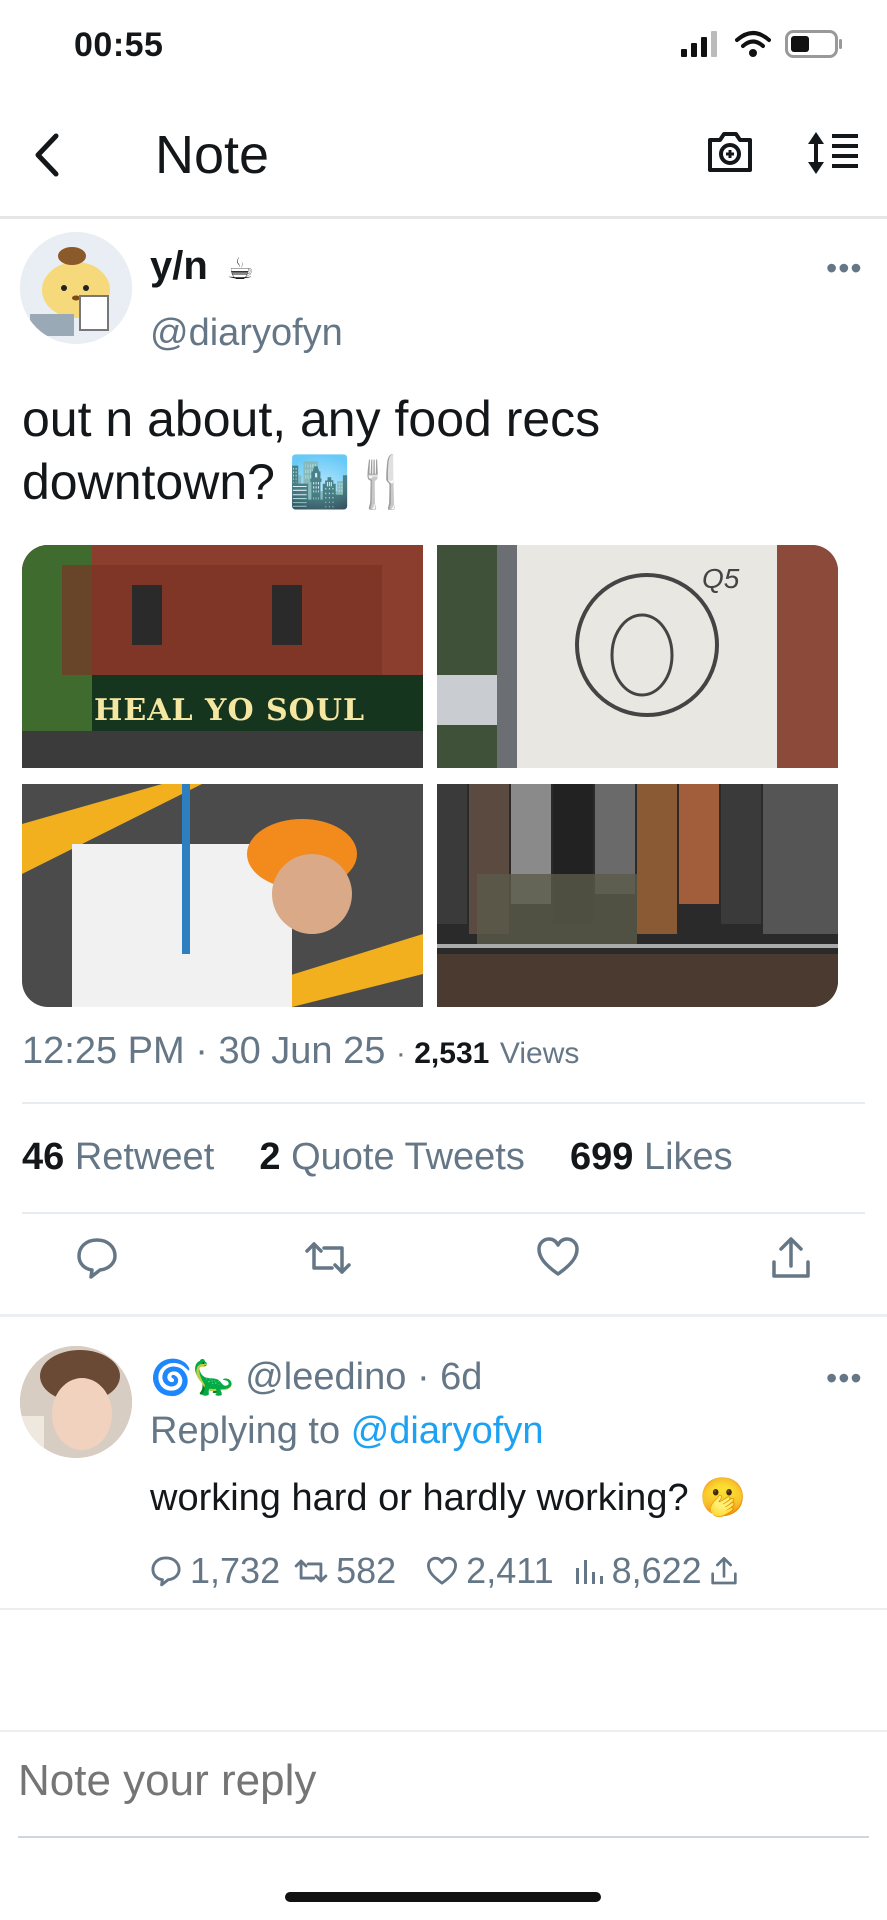  I want to click on home-indicator, so click(443, 1897).